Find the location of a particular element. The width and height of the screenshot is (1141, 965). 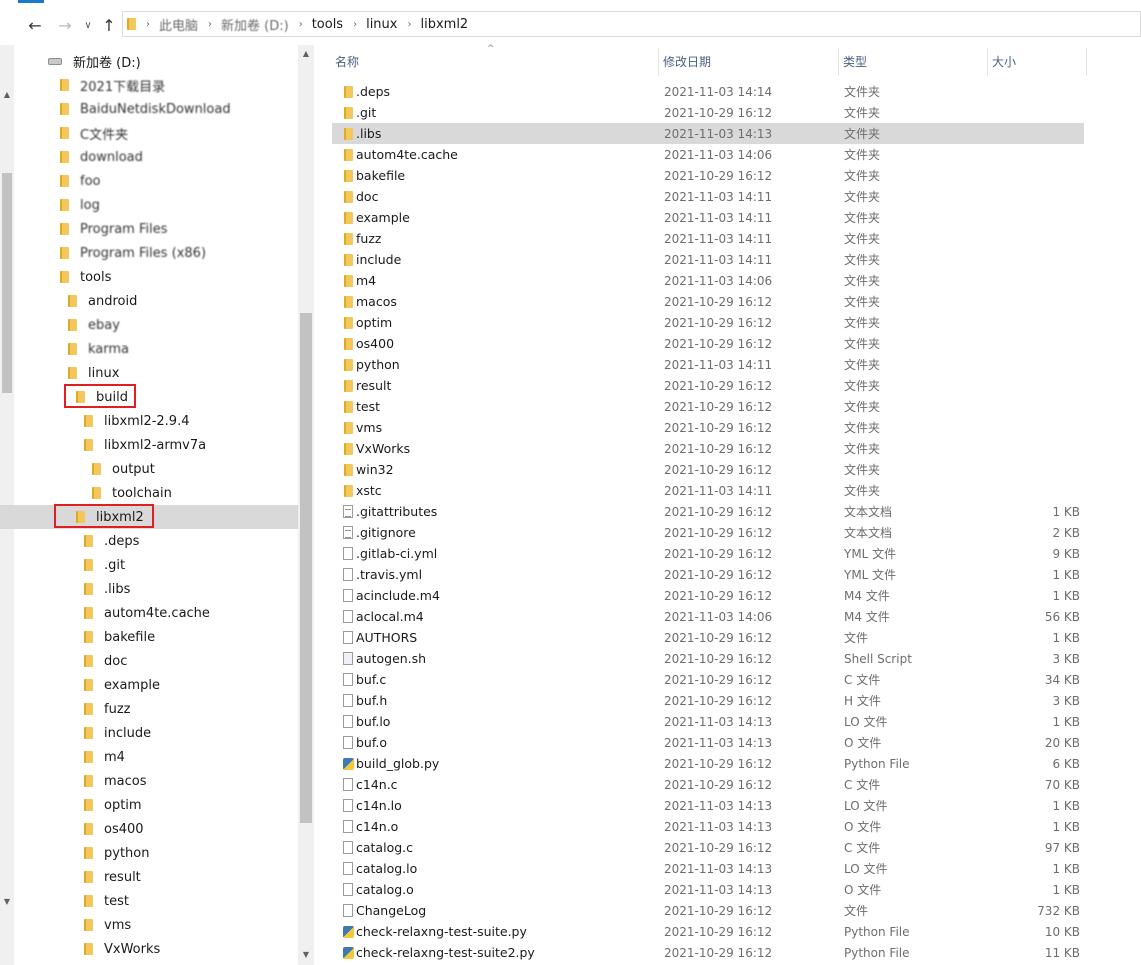

file-row: VxWorks 2021-10-29 16:12 文件夹 is located at coordinates (708, 448).